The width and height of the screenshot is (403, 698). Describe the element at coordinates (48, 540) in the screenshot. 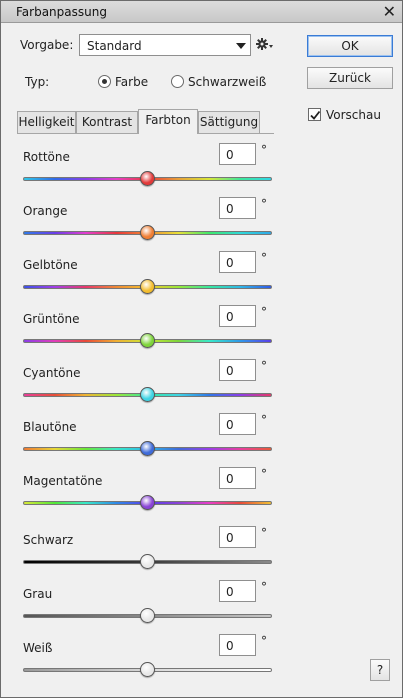

I see `slider-label: Schwarz` at that location.